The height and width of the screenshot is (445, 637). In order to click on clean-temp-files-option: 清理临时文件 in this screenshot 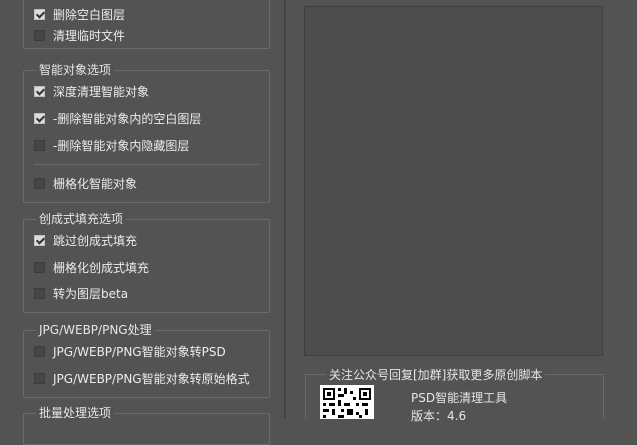, I will do `click(79, 35)`.